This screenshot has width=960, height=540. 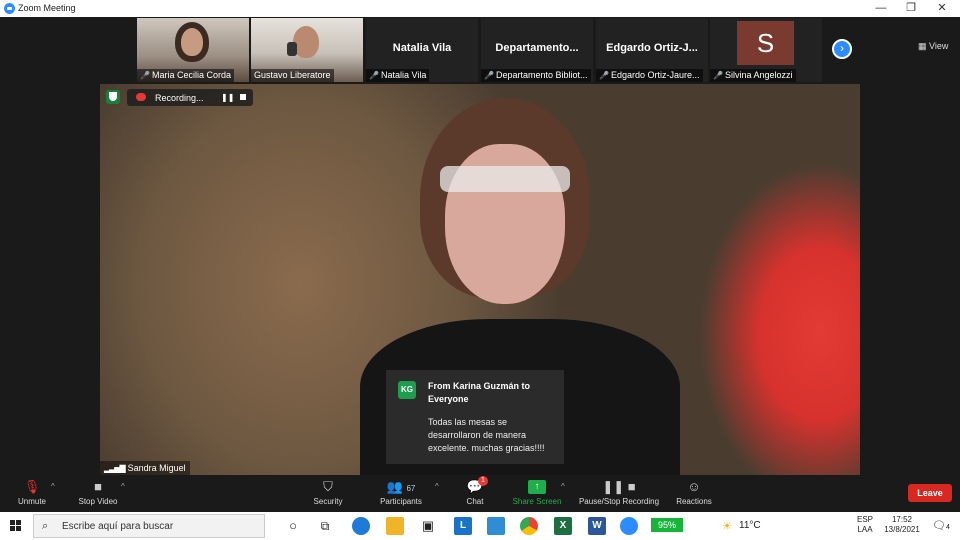 What do you see at coordinates (361, 526) in the screenshot?
I see `edge-browser-icon` at bounding box center [361, 526].